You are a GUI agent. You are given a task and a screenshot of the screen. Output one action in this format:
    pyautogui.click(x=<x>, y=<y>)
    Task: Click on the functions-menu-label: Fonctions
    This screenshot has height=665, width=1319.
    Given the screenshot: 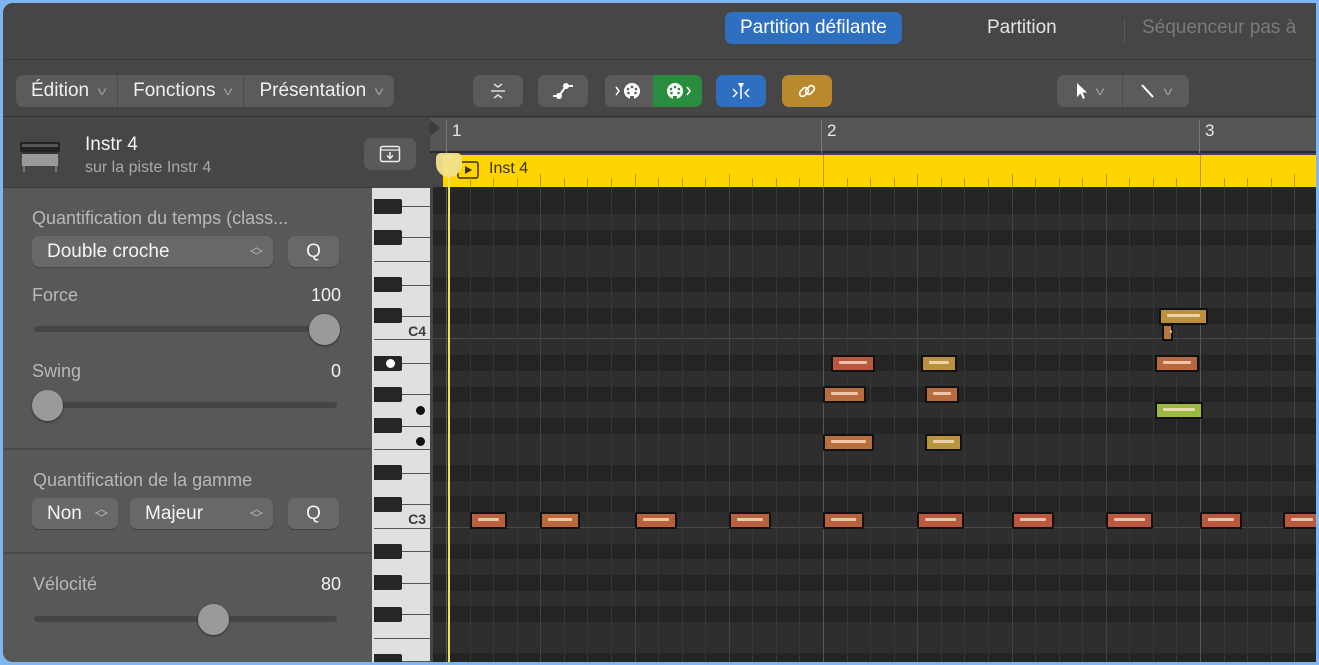 What is the action you would take?
    pyautogui.click(x=174, y=90)
    